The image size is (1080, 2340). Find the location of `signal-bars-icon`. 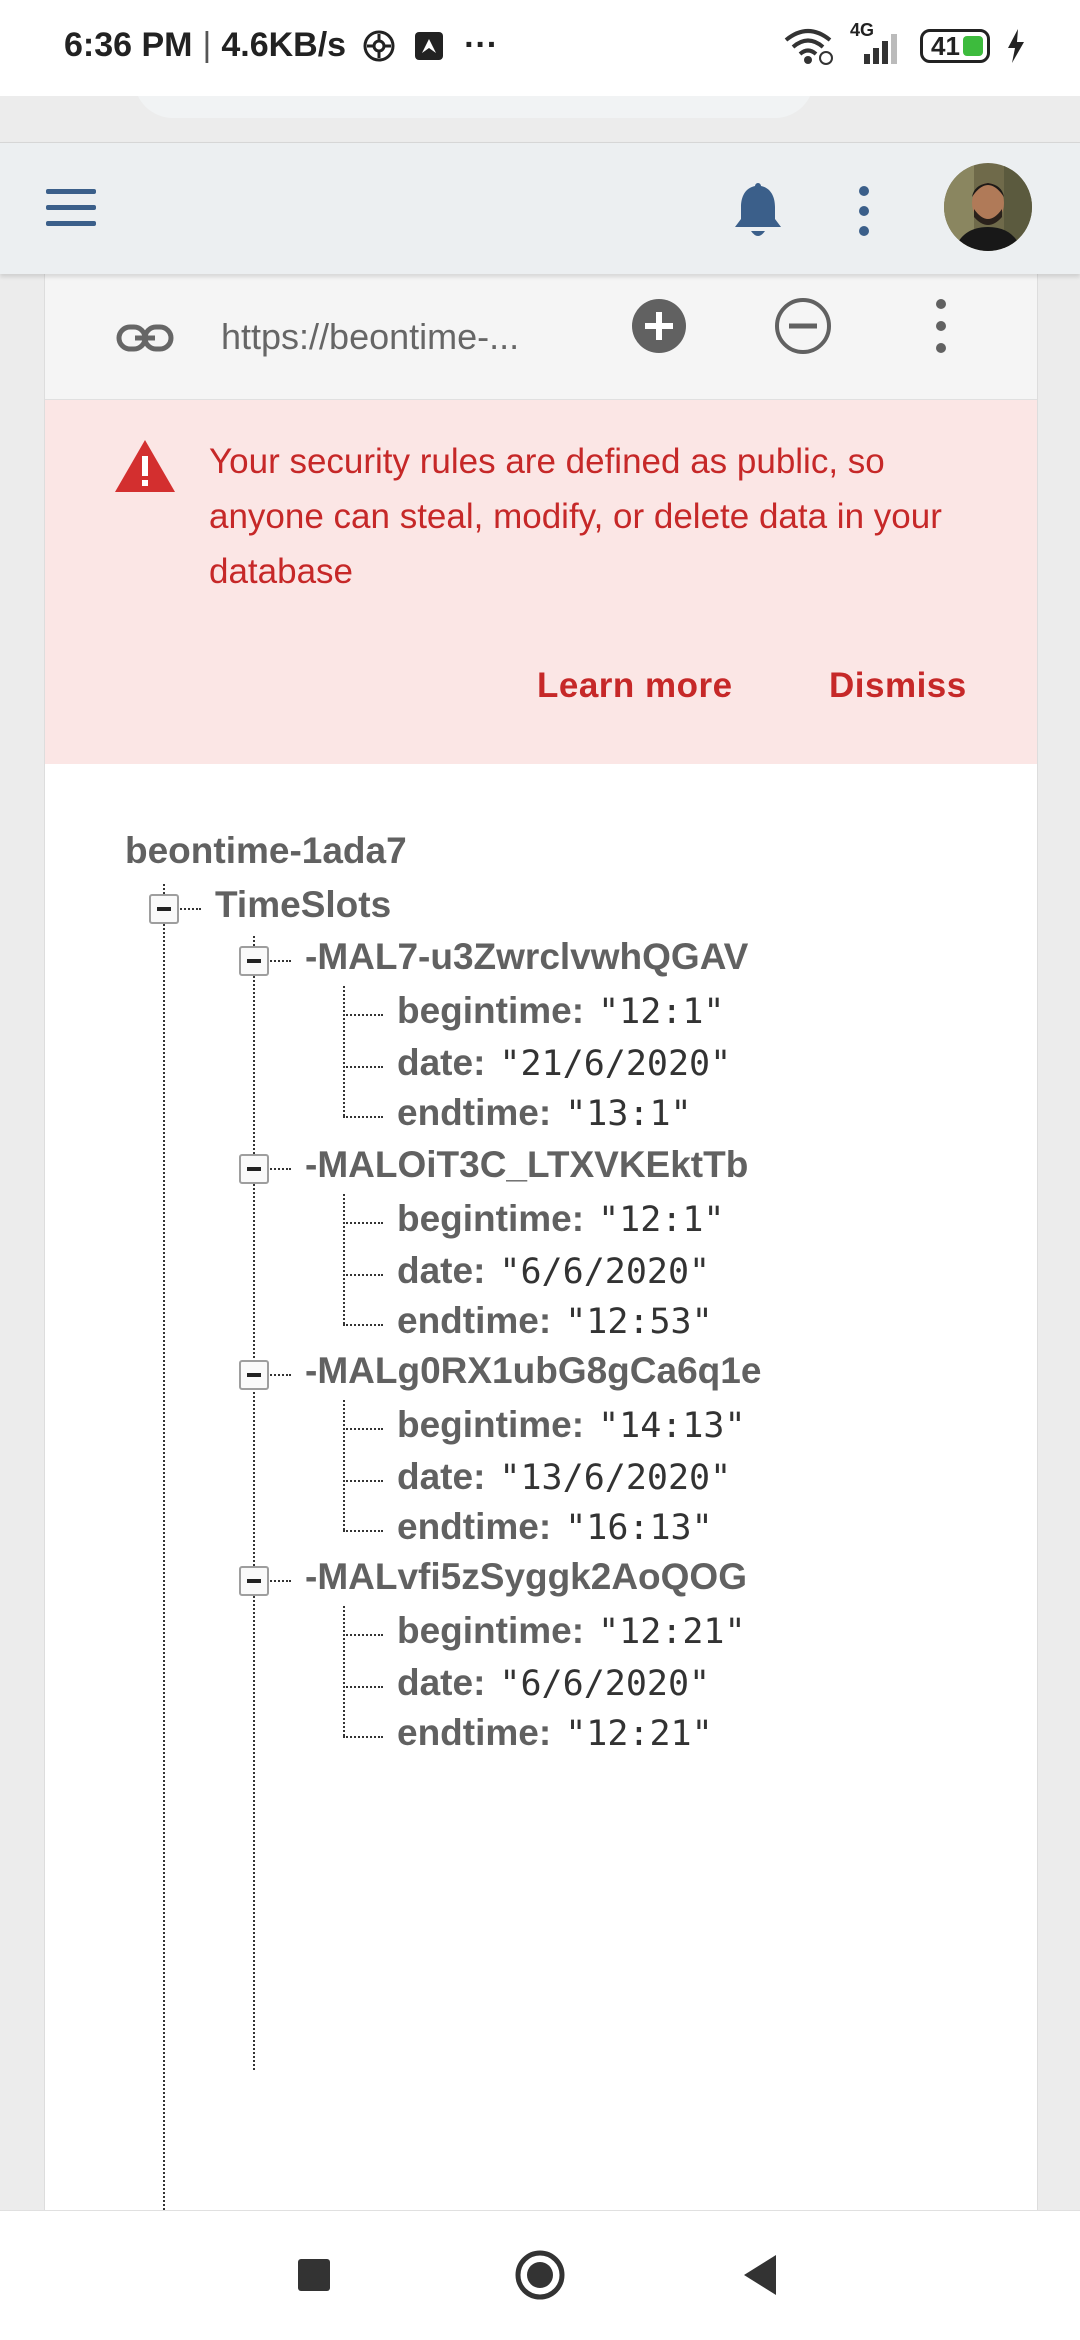

signal-bars-icon is located at coordinates (880, 49).